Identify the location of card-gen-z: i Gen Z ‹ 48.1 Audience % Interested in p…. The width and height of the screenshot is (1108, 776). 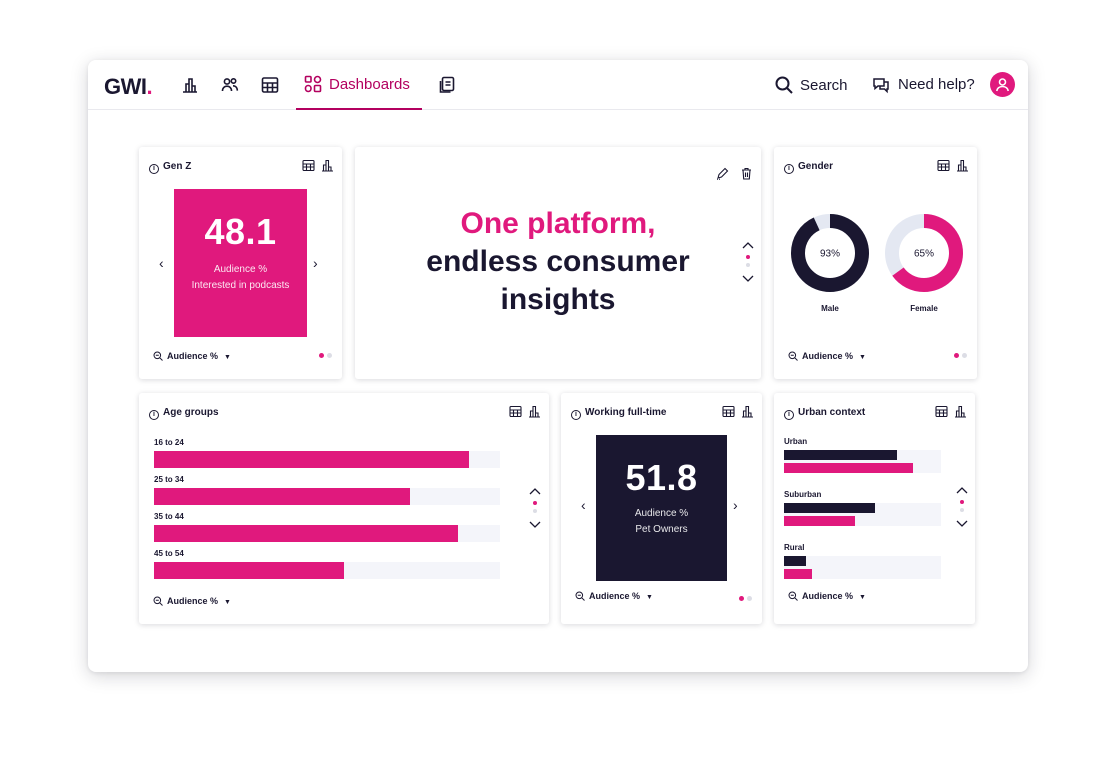
(240, 263).